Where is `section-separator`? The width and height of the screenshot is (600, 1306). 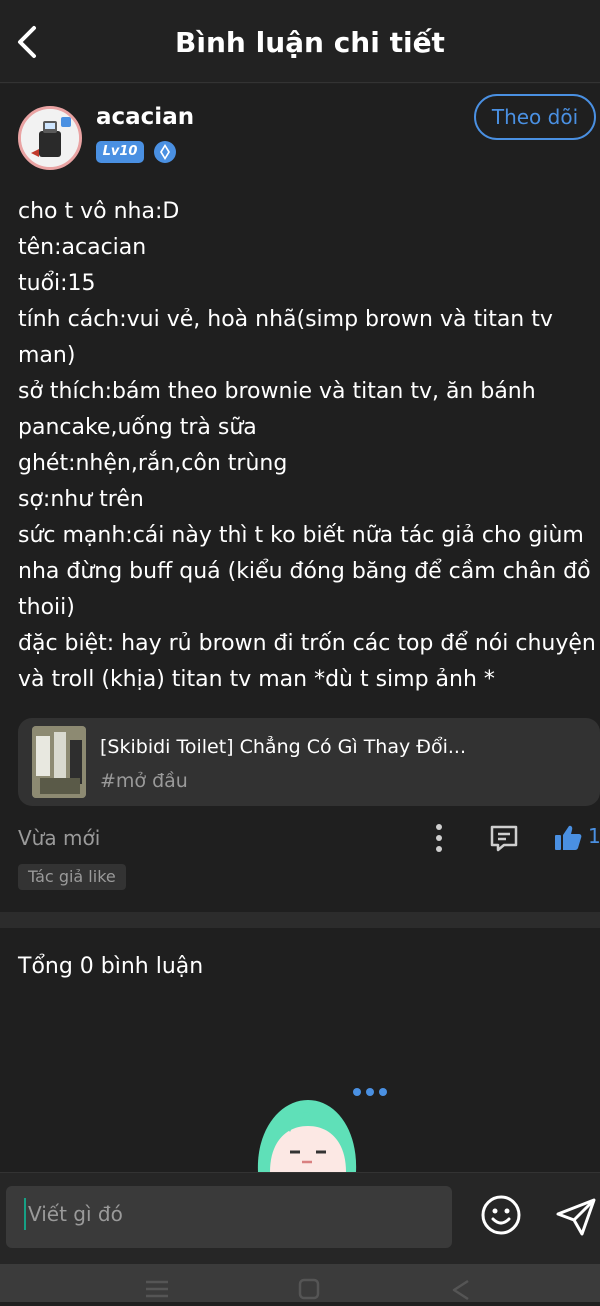 section-separator is located at coordinates (300, 920).